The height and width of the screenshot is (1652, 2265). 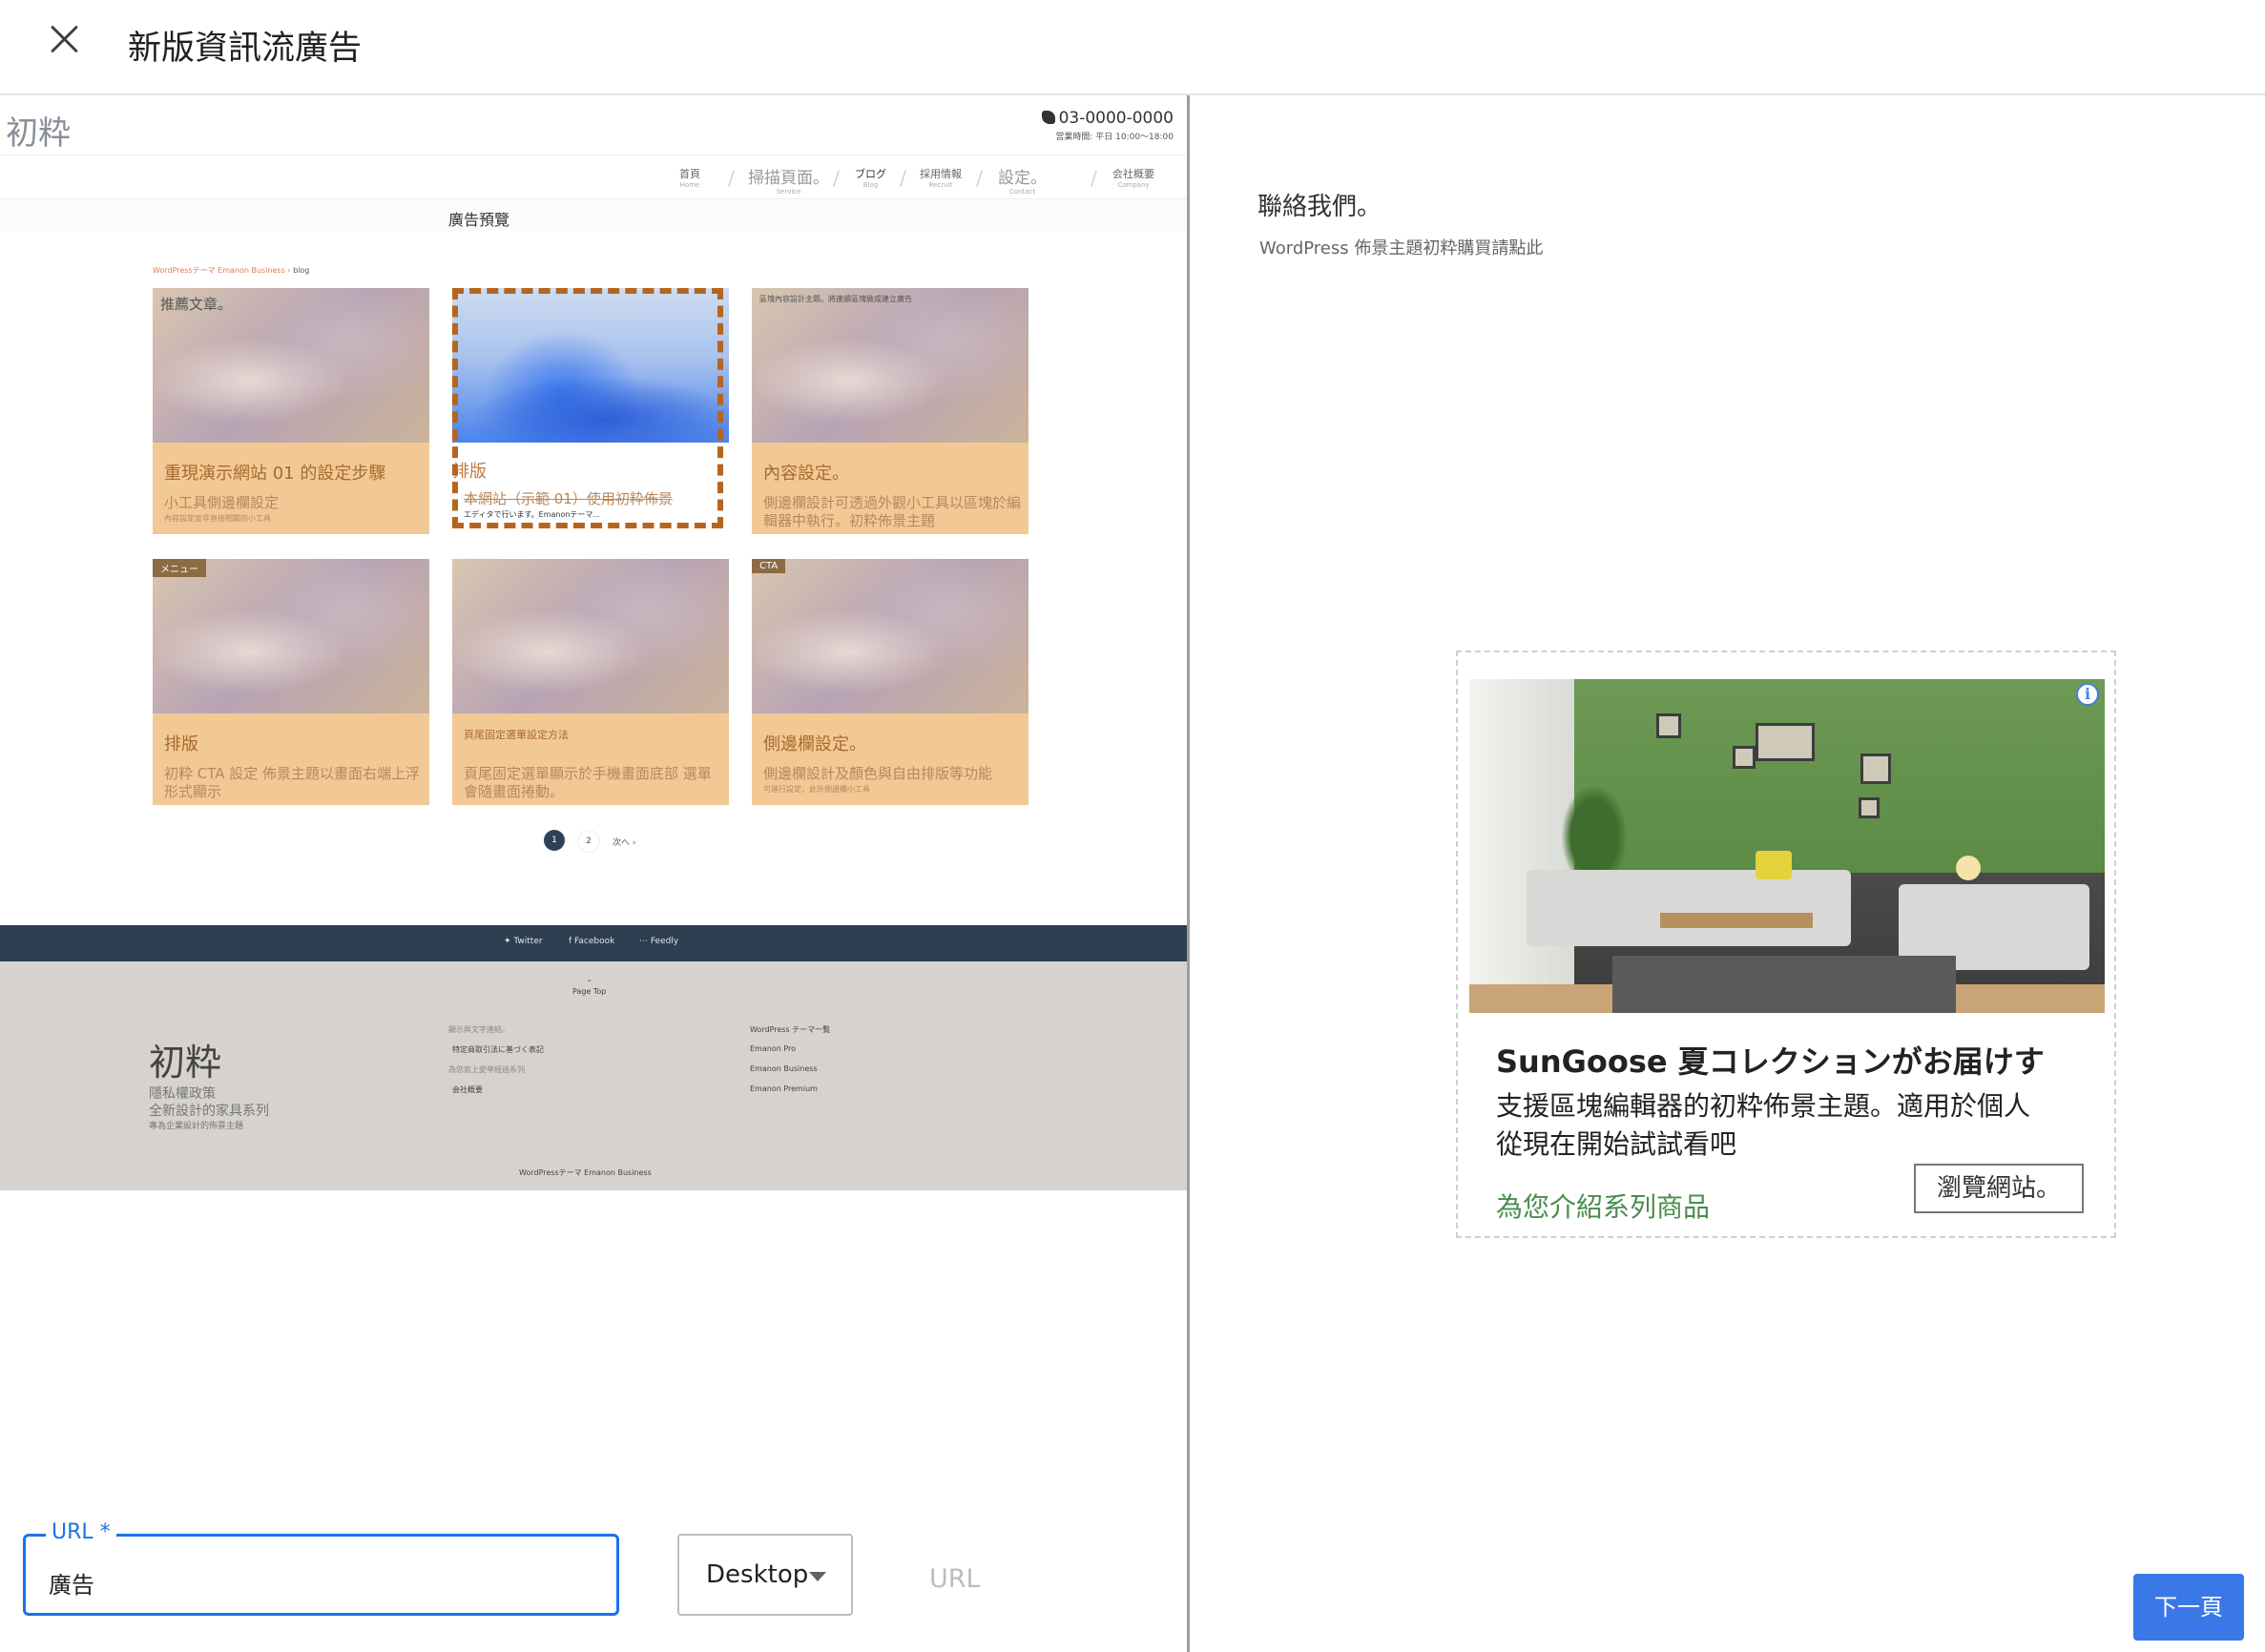 I want to click on feedly-link: ⋯ Feedly, so click(x=658, y=941).